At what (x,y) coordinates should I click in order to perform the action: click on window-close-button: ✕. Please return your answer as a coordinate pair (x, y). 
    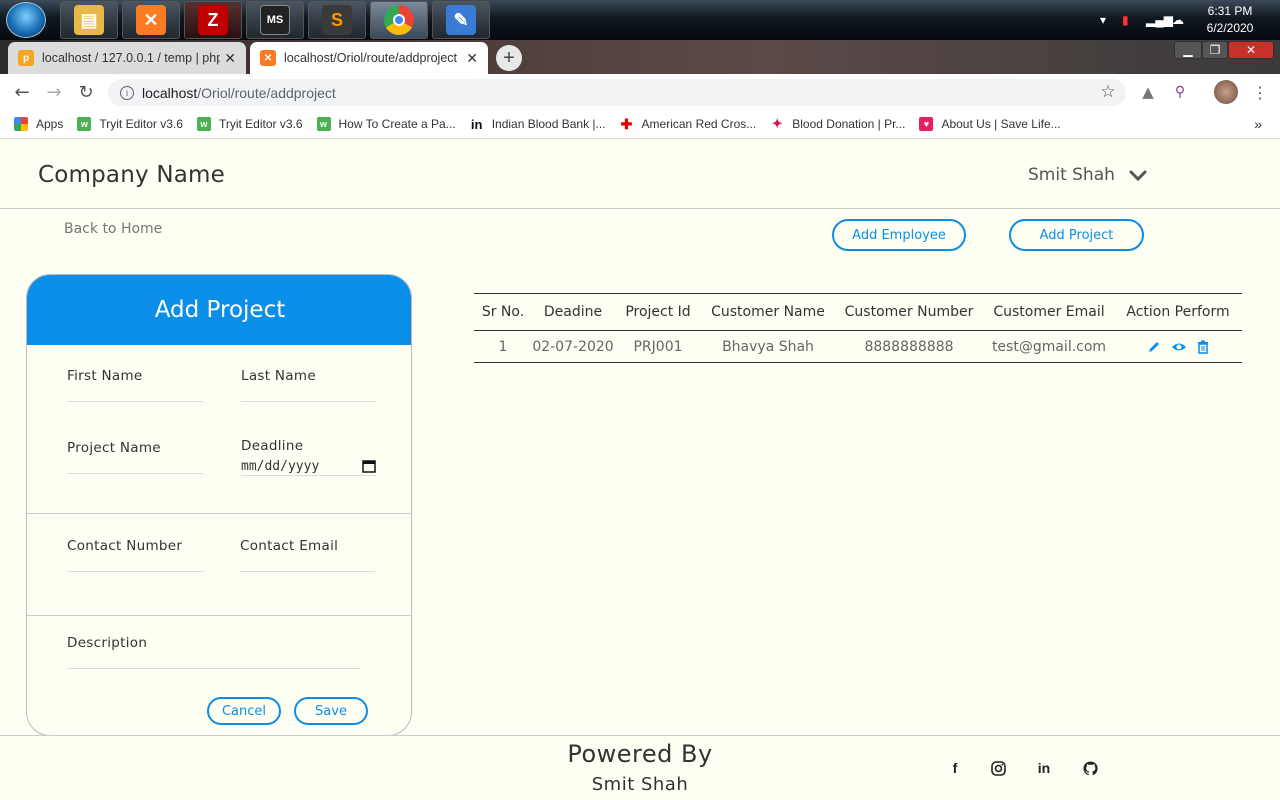
    Looking at the image, I should click on (1251, 50).